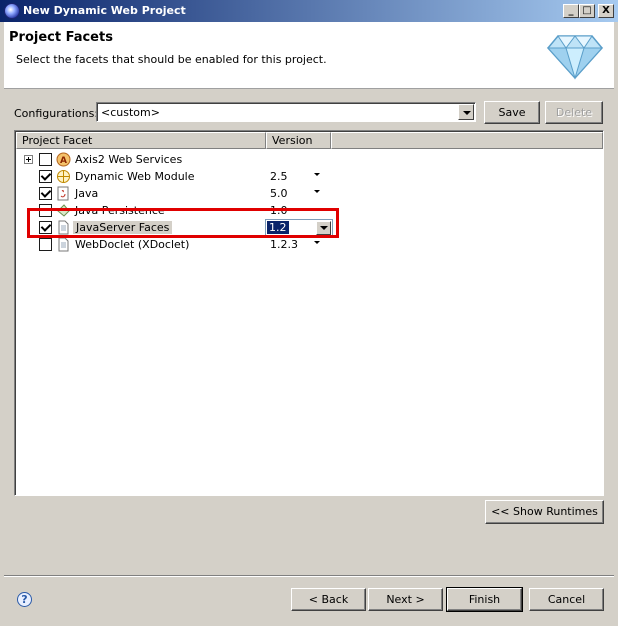 This screenshot has width=618, height=626. Describe the element at coordinates (12, 11) in the screenshot. I see `eclipse-icon` at that location.